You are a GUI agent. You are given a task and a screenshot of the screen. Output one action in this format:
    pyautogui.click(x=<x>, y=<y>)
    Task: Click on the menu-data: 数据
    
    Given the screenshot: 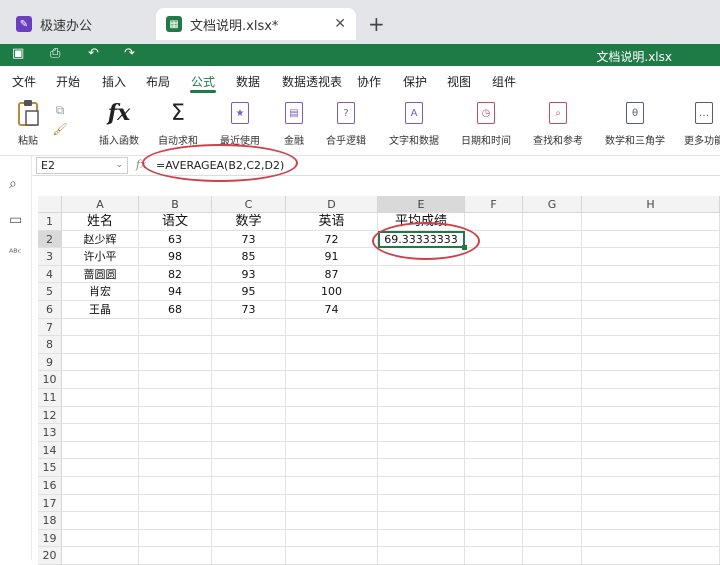 What is the action you would take?
    pyautogui.click(x=248, y=81)
    